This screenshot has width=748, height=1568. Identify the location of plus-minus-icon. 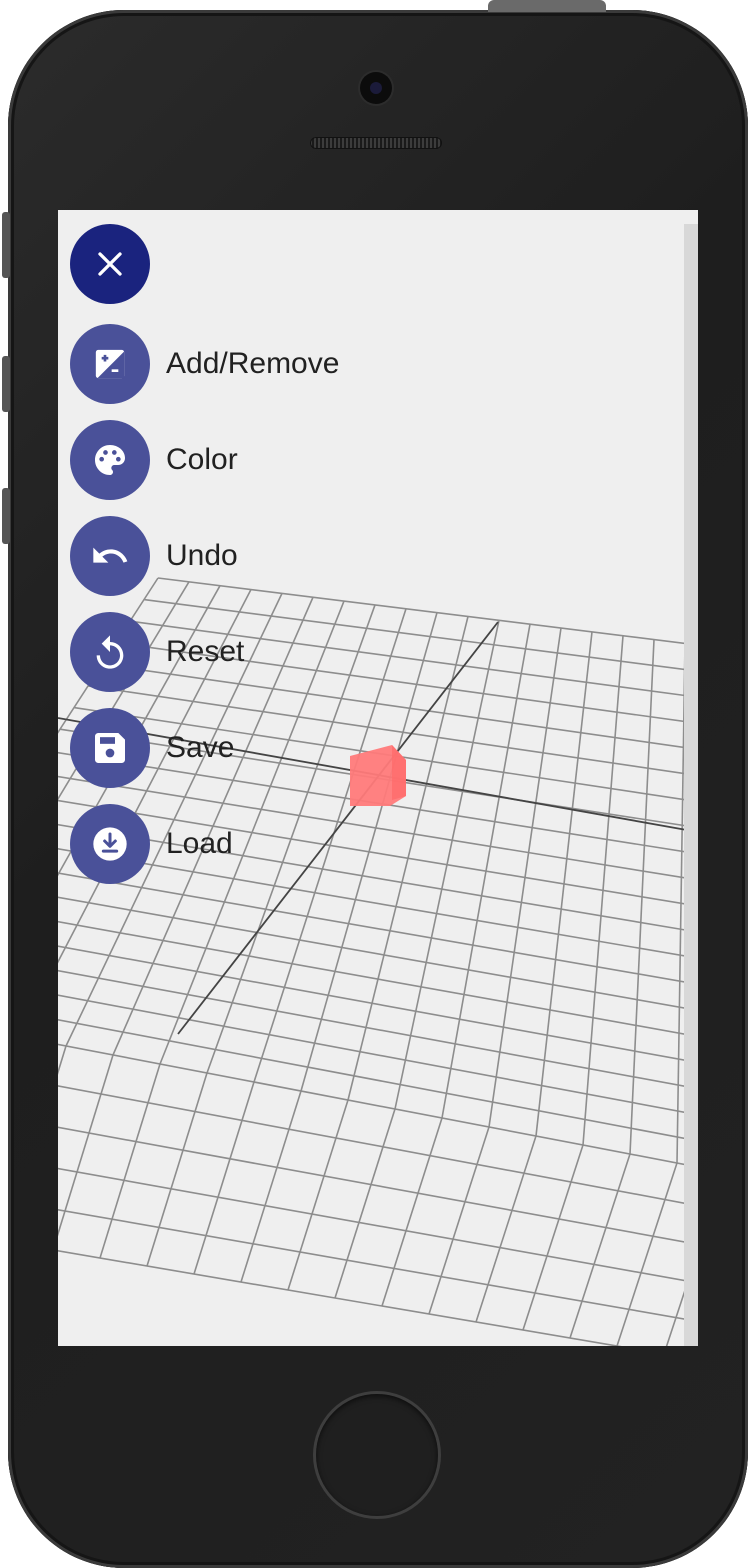
(110, 364).